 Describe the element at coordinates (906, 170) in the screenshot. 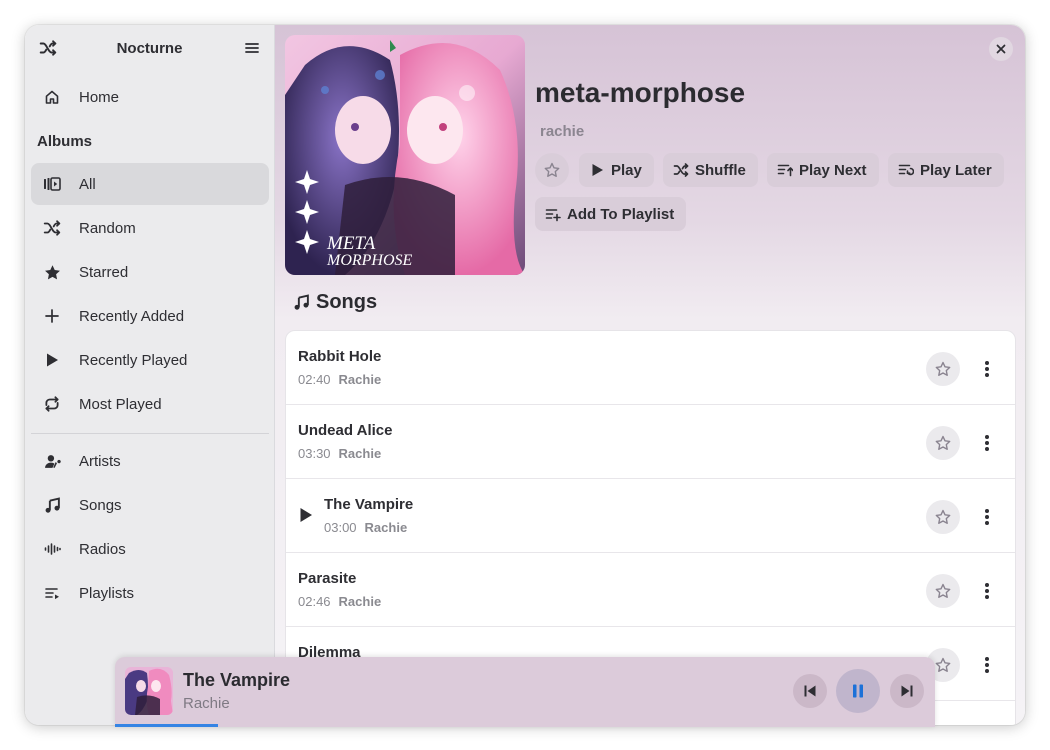

I see `play-later-icon` at that location.